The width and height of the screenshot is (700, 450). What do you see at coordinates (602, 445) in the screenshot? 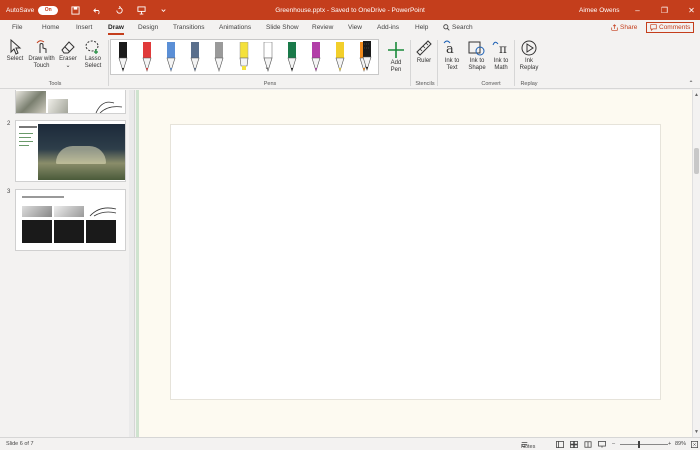
I see `slideshow-view-icon` at bounding box center [602, 445].